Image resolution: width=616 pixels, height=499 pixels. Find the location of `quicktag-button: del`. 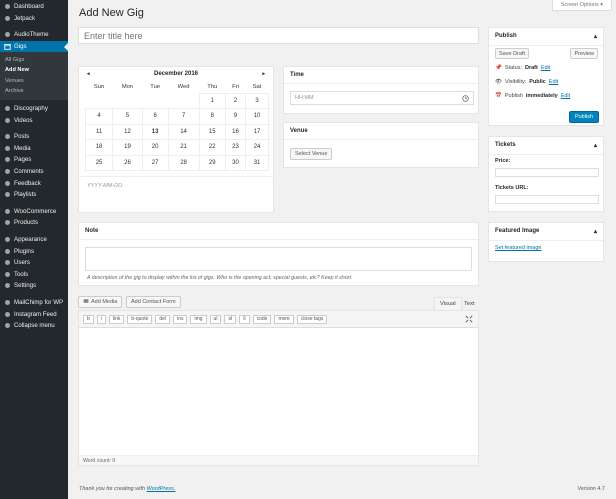

quicktag-button: del is located at coordinates (163, 319).